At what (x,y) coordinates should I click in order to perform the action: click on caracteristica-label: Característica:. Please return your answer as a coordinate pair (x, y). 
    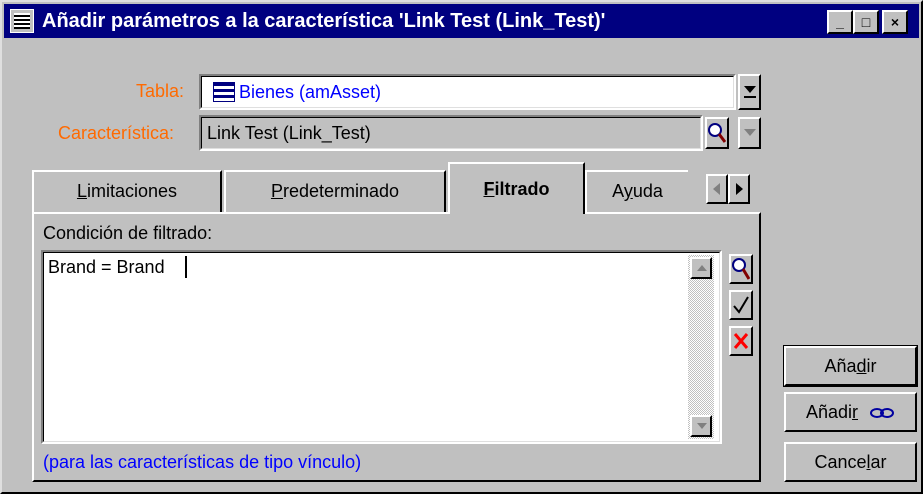
    Looking at the image, I should click on (116, 133).